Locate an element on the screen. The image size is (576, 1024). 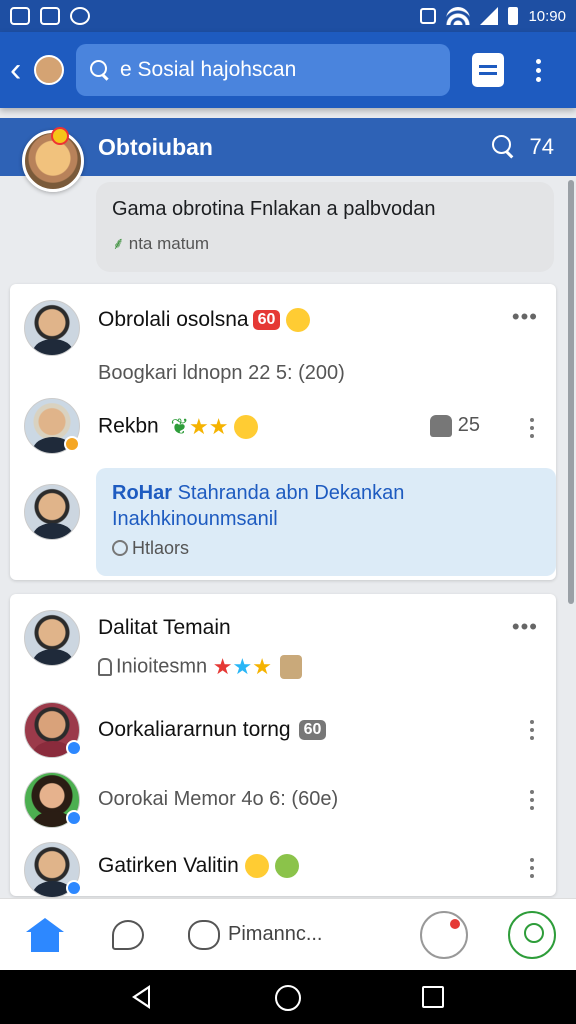
member-name: Oorkaliararnun torng is located at coordinates (194, 729).